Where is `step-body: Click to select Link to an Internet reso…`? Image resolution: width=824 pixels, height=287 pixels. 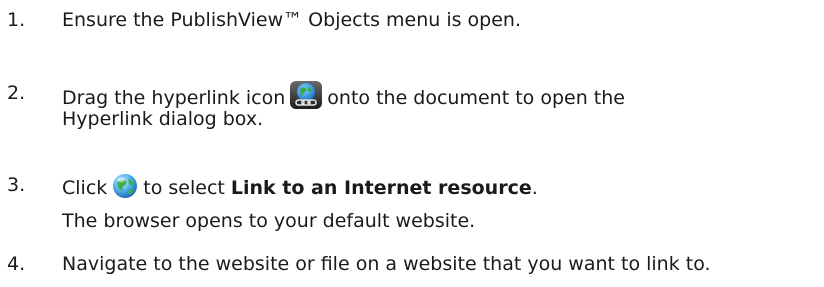 step-body: Click to select Link to an Internet reso… is located at coordinates (300, 203).